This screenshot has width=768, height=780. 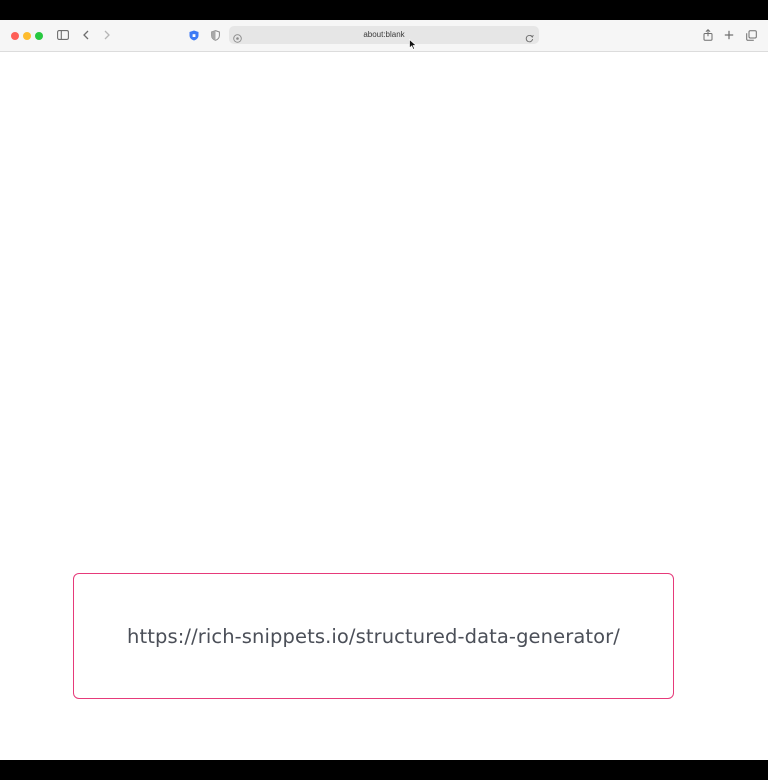 What do you see at coordinates (751, 35) in the screenshot?
I see `tab-overview-icon` at bounding box center [751, 35].